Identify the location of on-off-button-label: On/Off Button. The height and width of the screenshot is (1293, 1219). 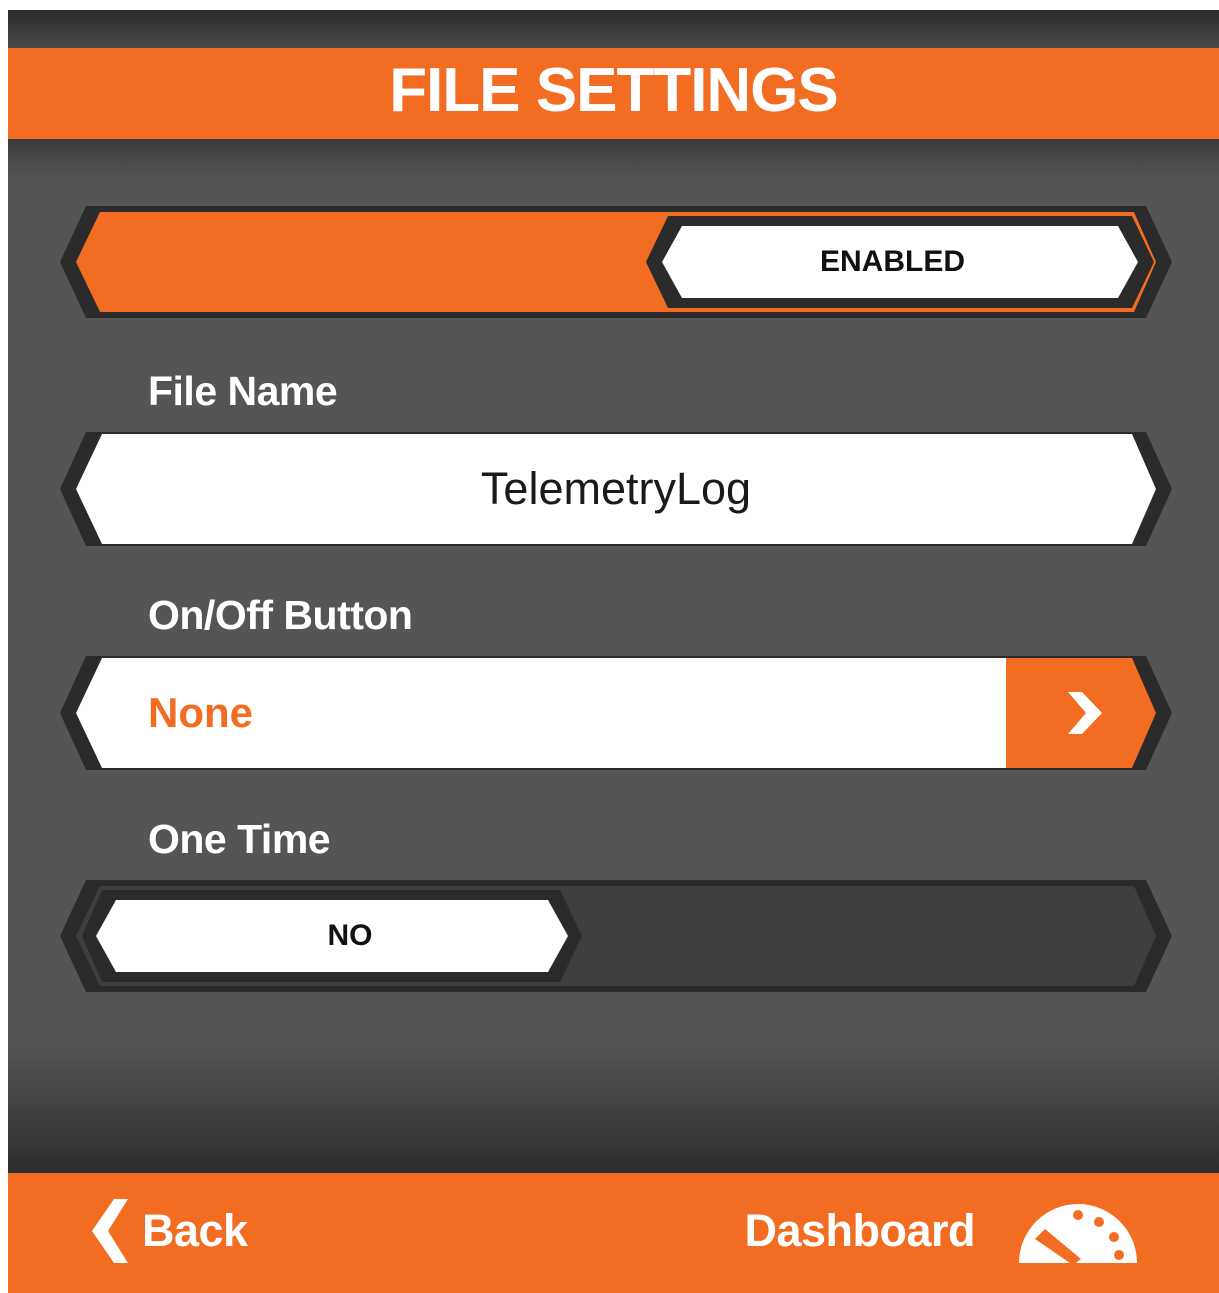
(280, 615).